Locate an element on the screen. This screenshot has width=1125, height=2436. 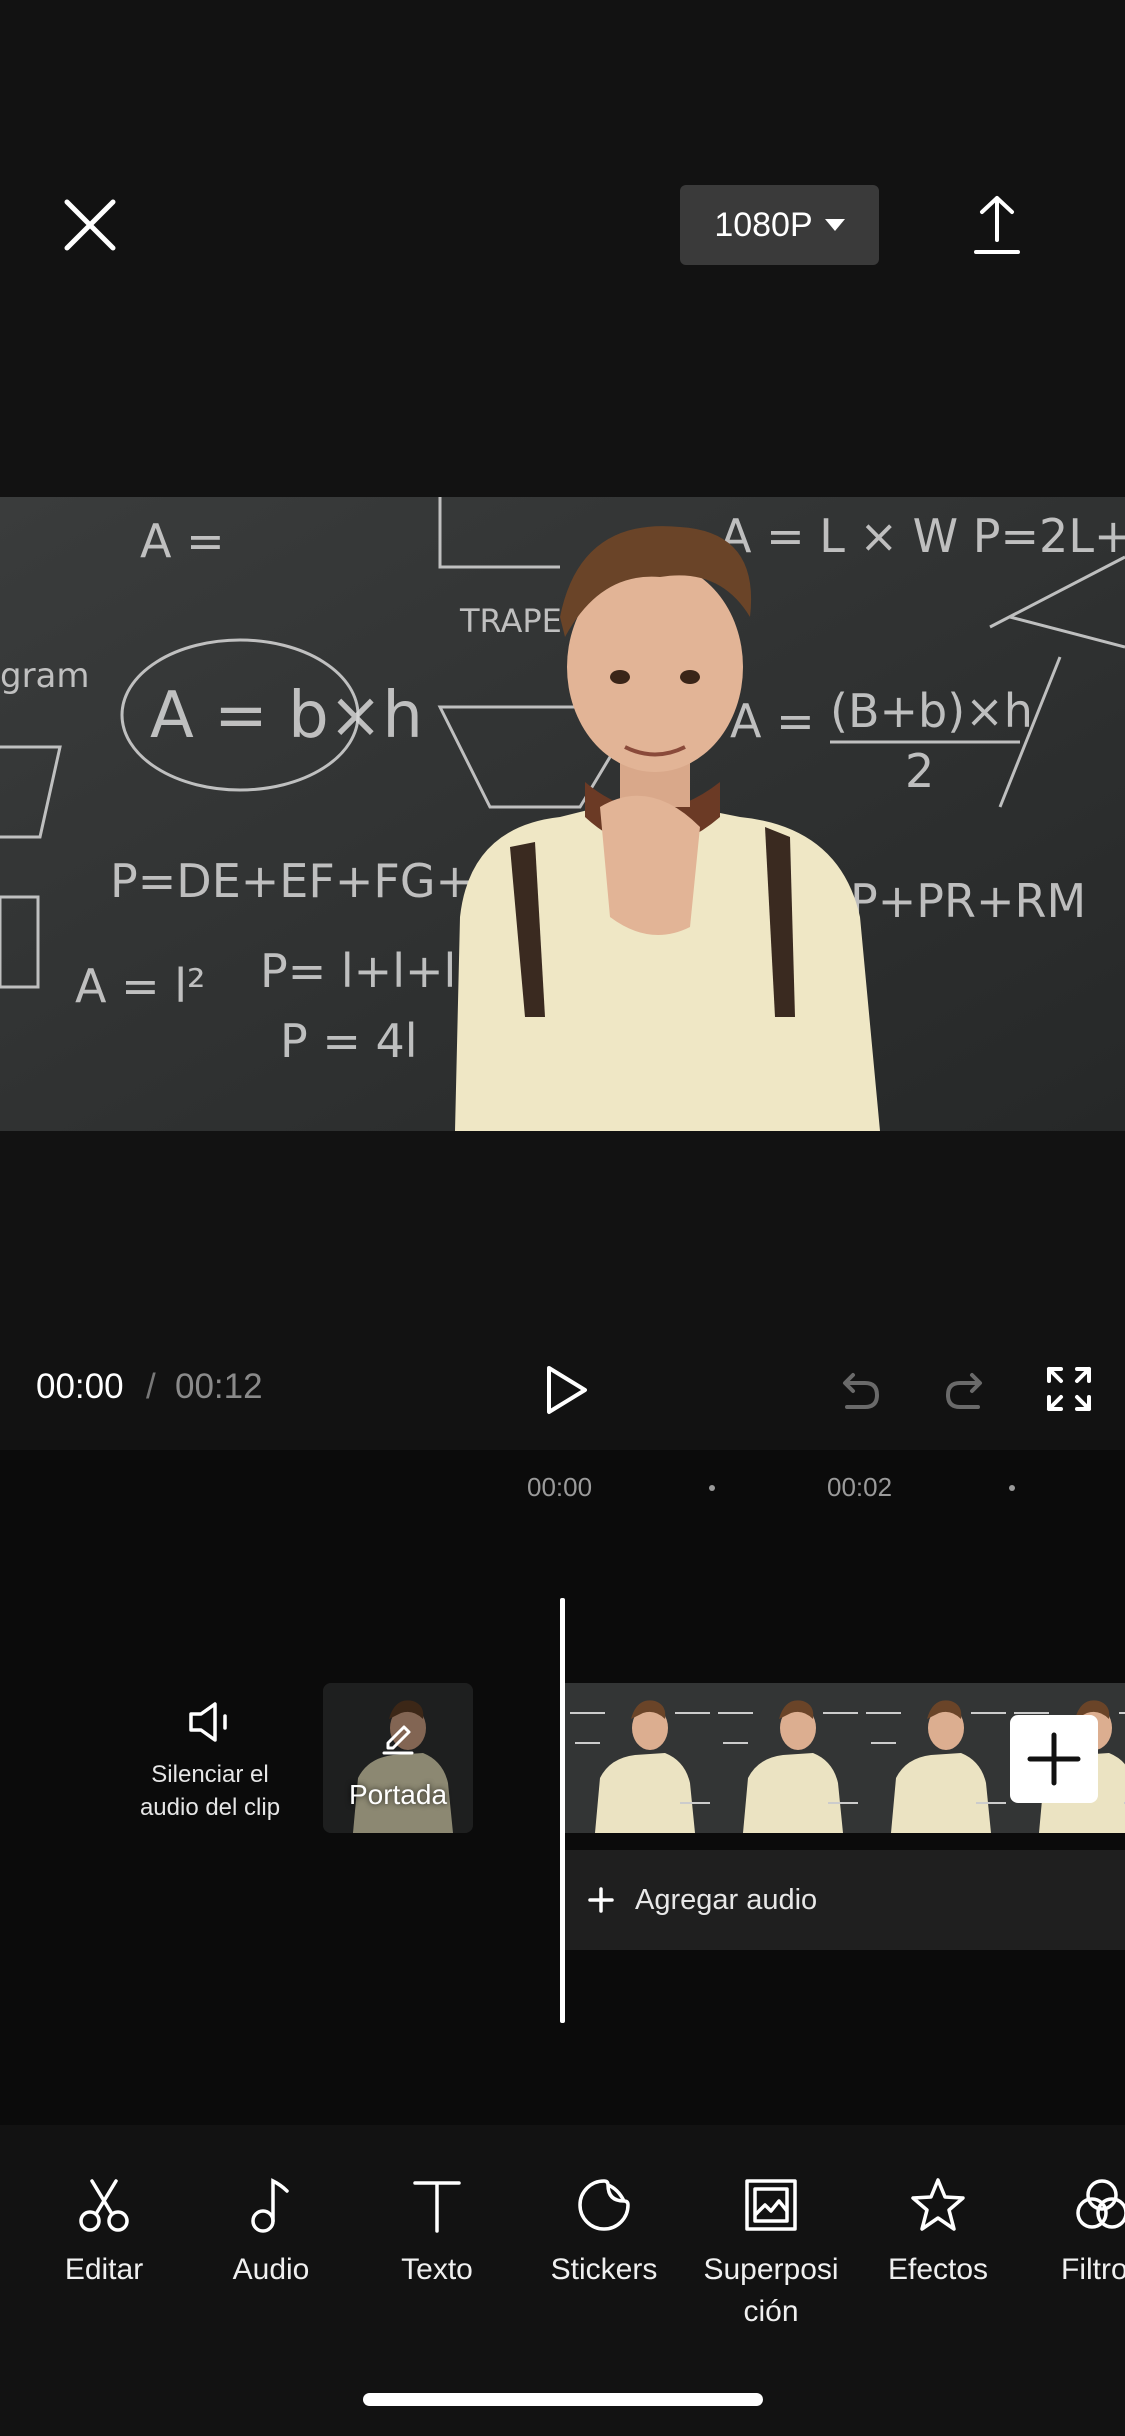
tool-label: Stickers is located at coordinates (604, 2269).